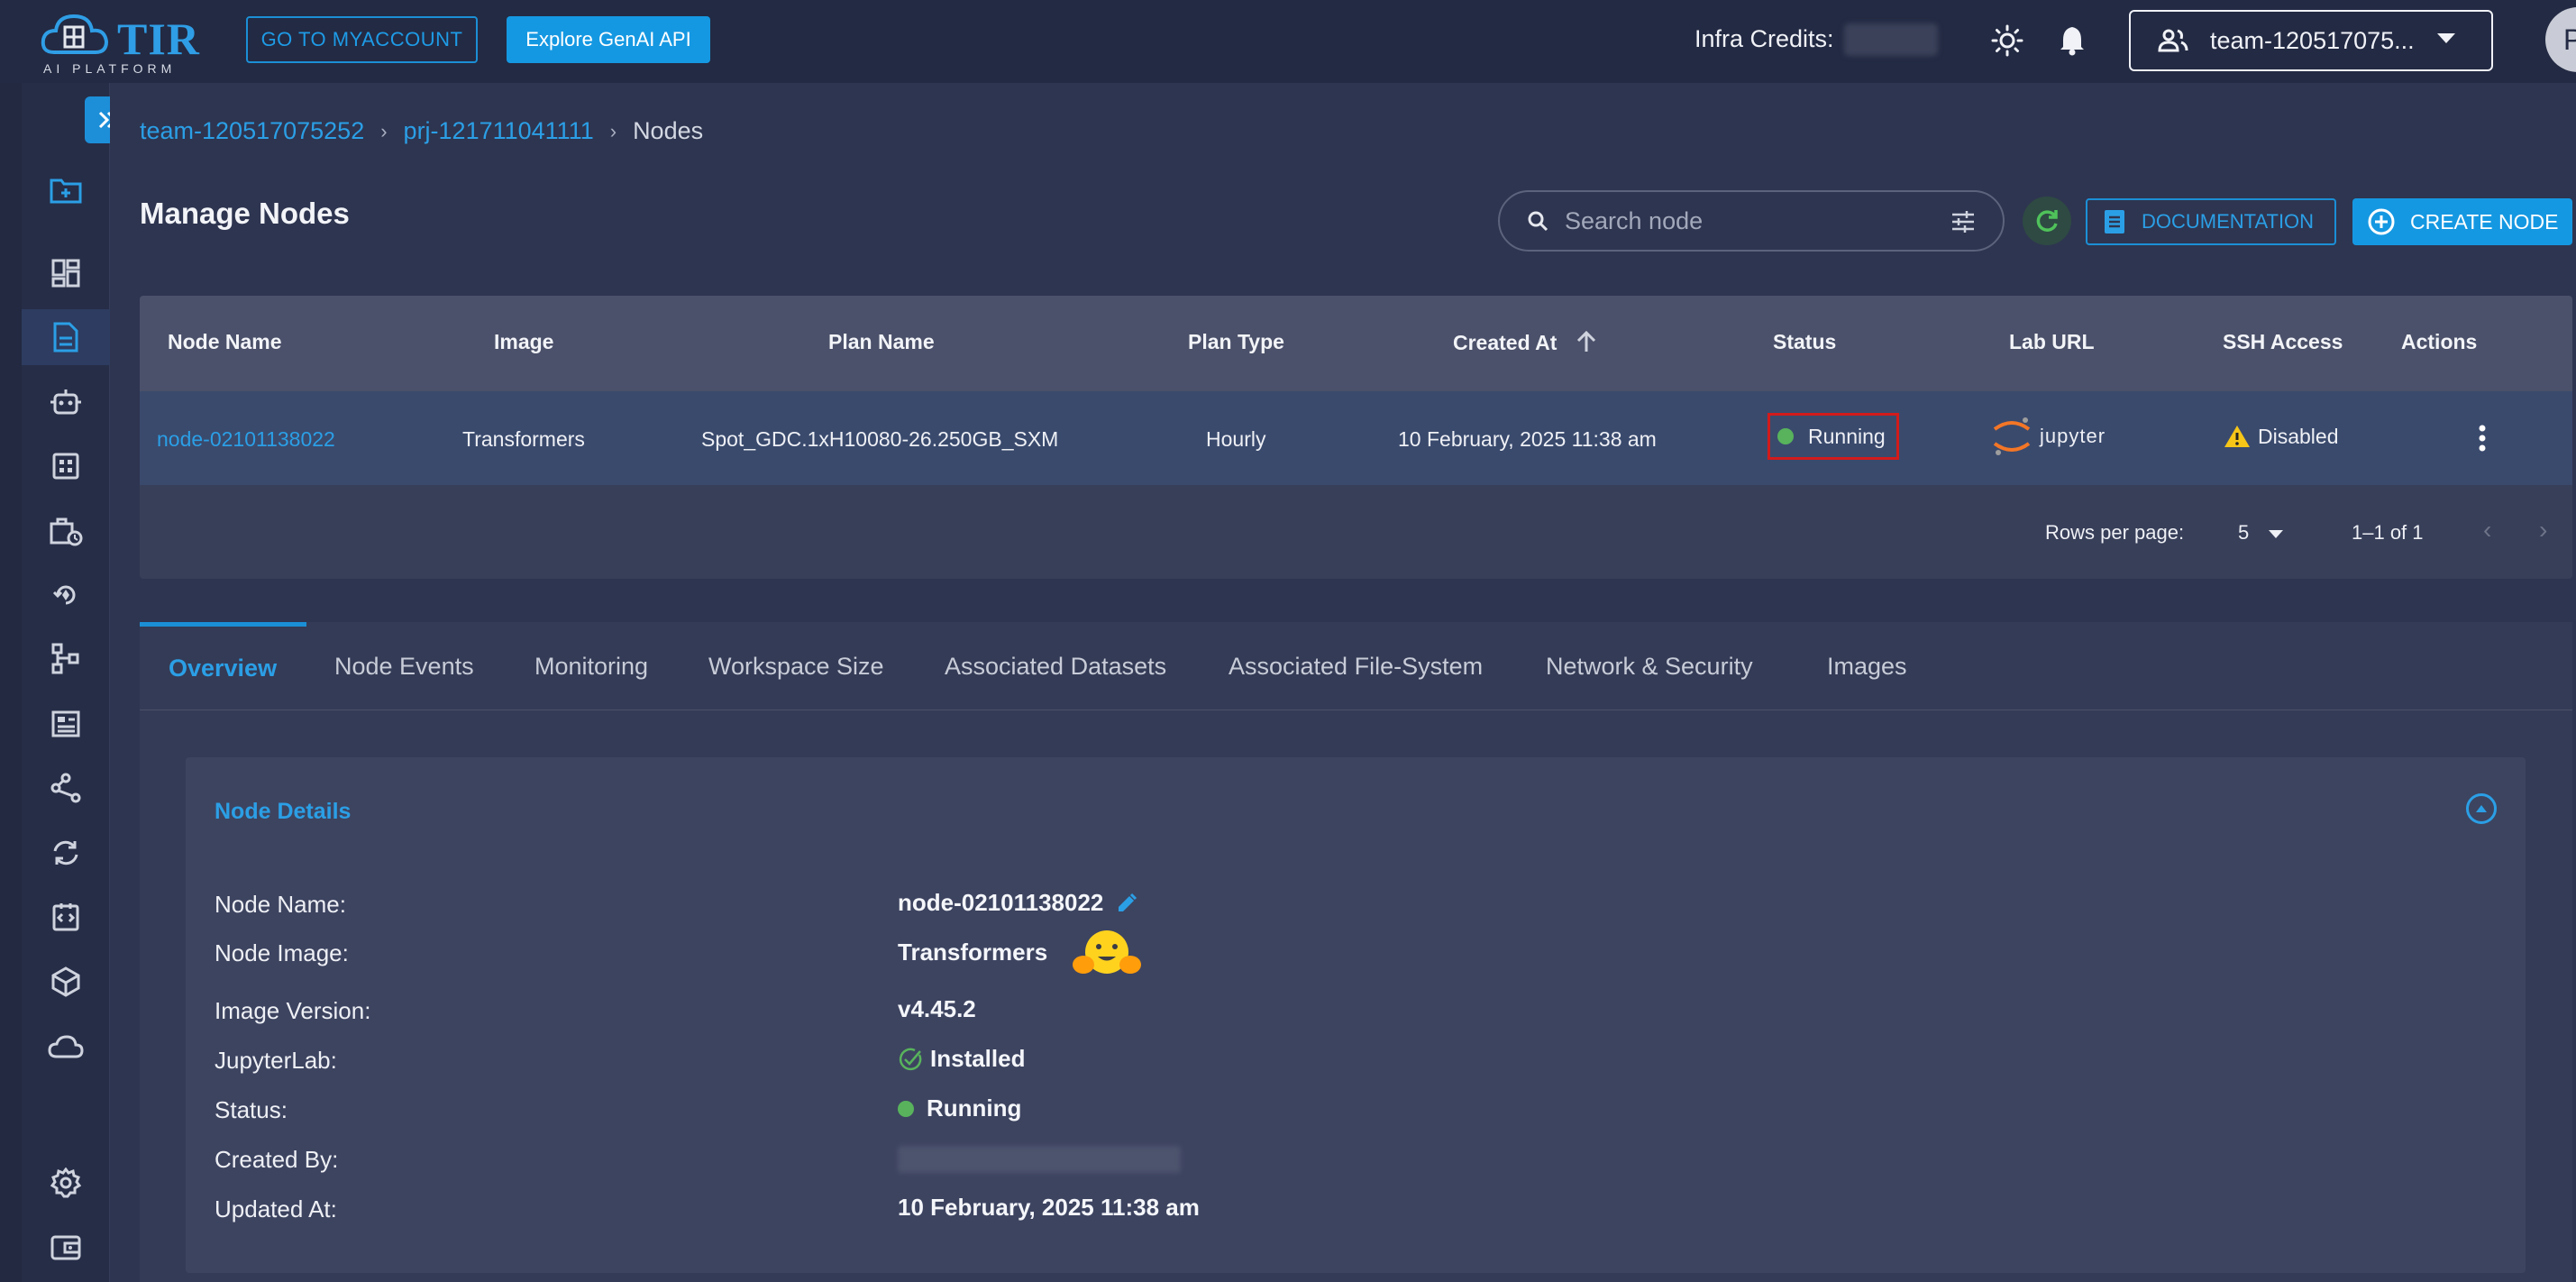  Describe the element at coordinates (2446, 38) in the screenshot. I see `chevron-down-icon` at that location.